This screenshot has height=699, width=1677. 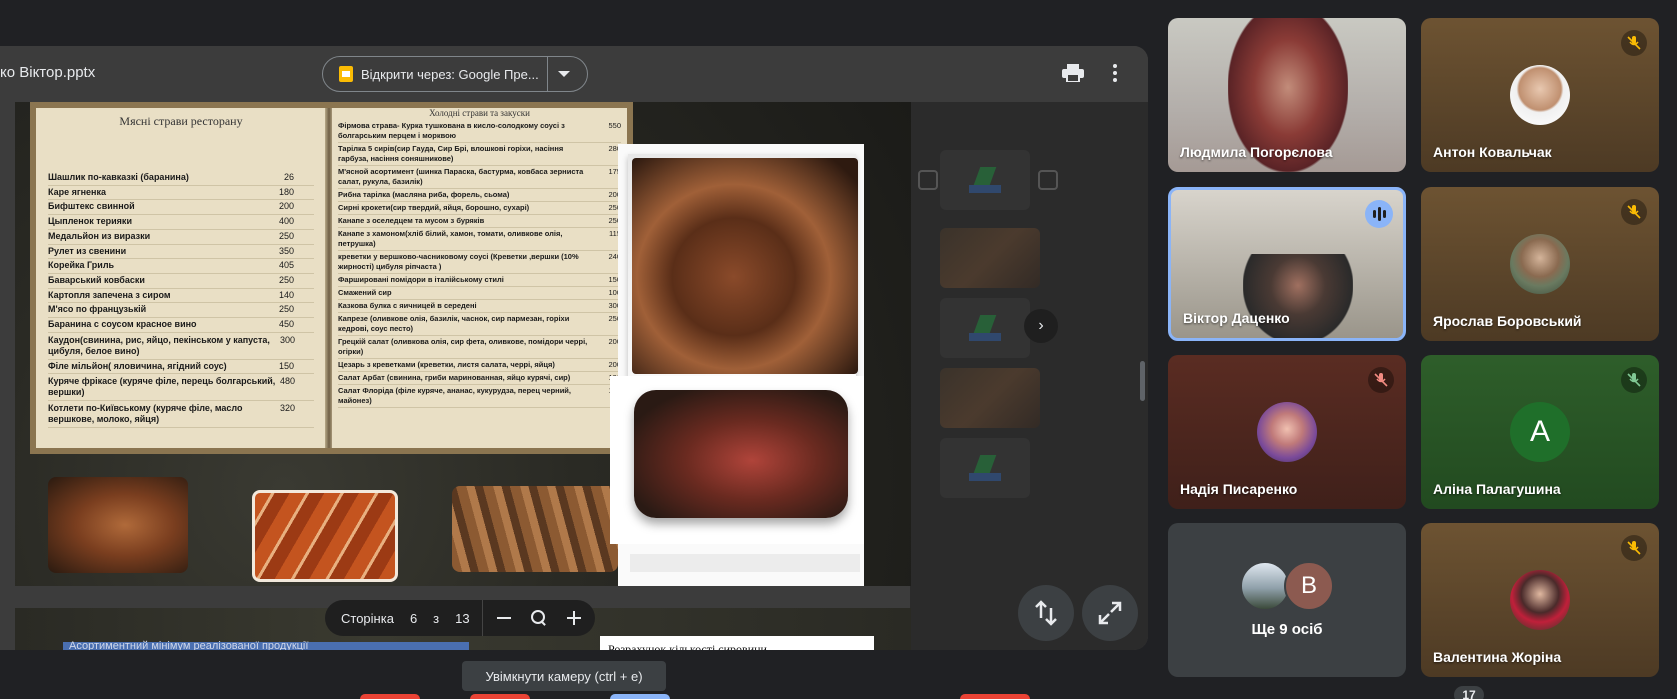 What do you see at coordinates (436, 618) in the screenshot?
I see `page-of-label: з` at bounding box center [436, 618].